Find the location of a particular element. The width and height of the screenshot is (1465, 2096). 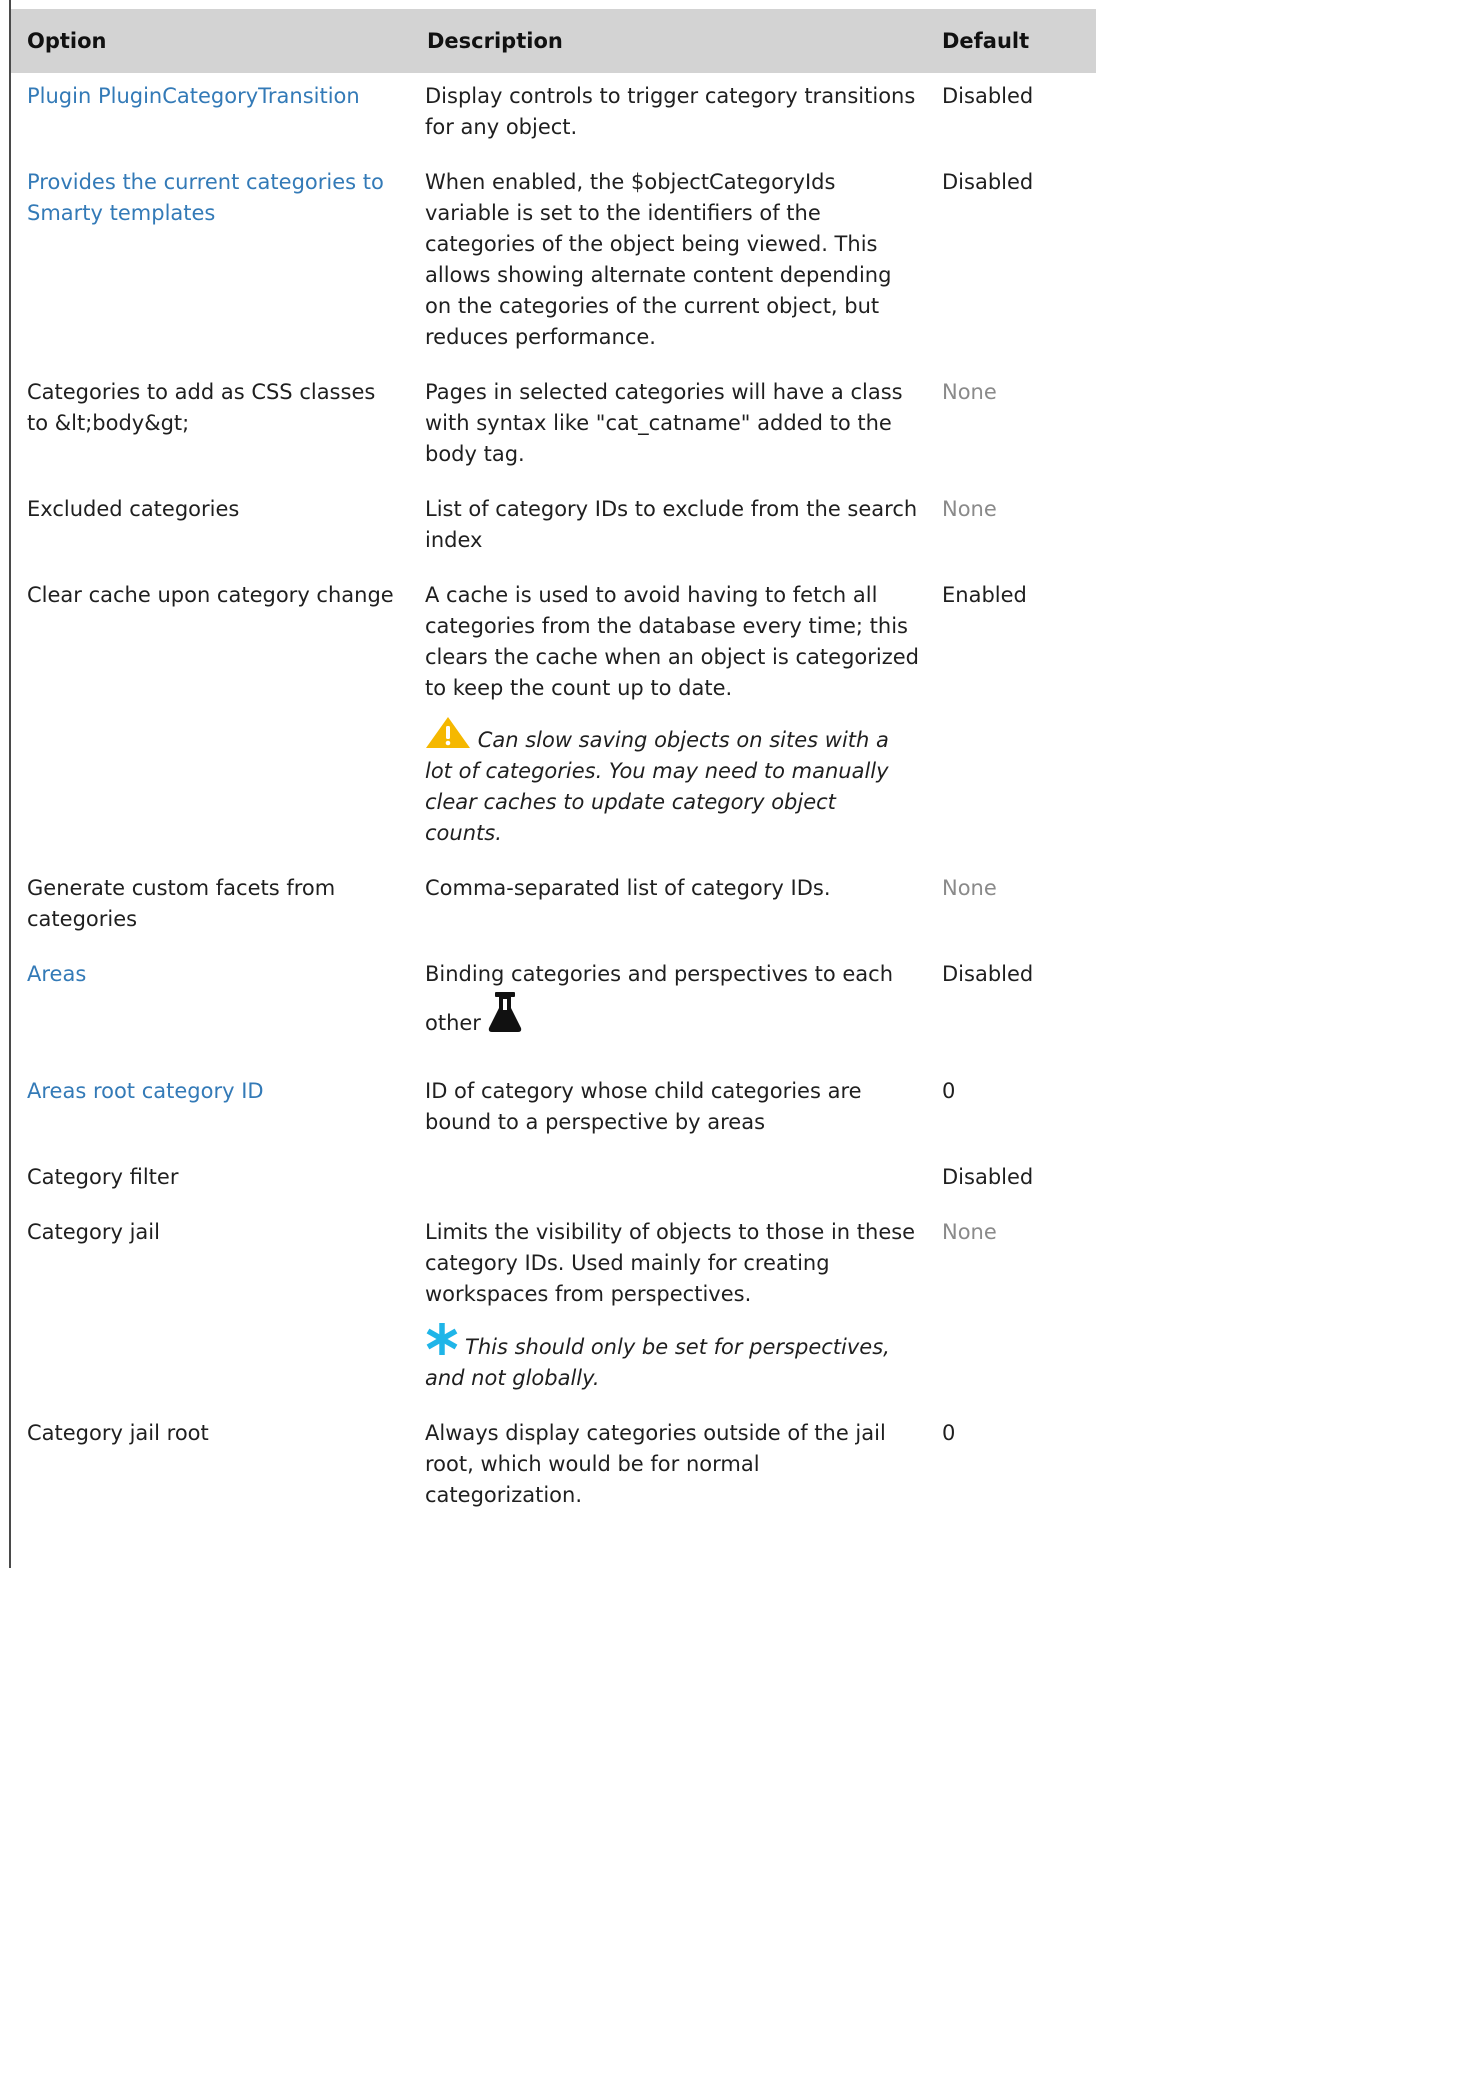

column-header-default: Default is located at coordinates (1011, 41).